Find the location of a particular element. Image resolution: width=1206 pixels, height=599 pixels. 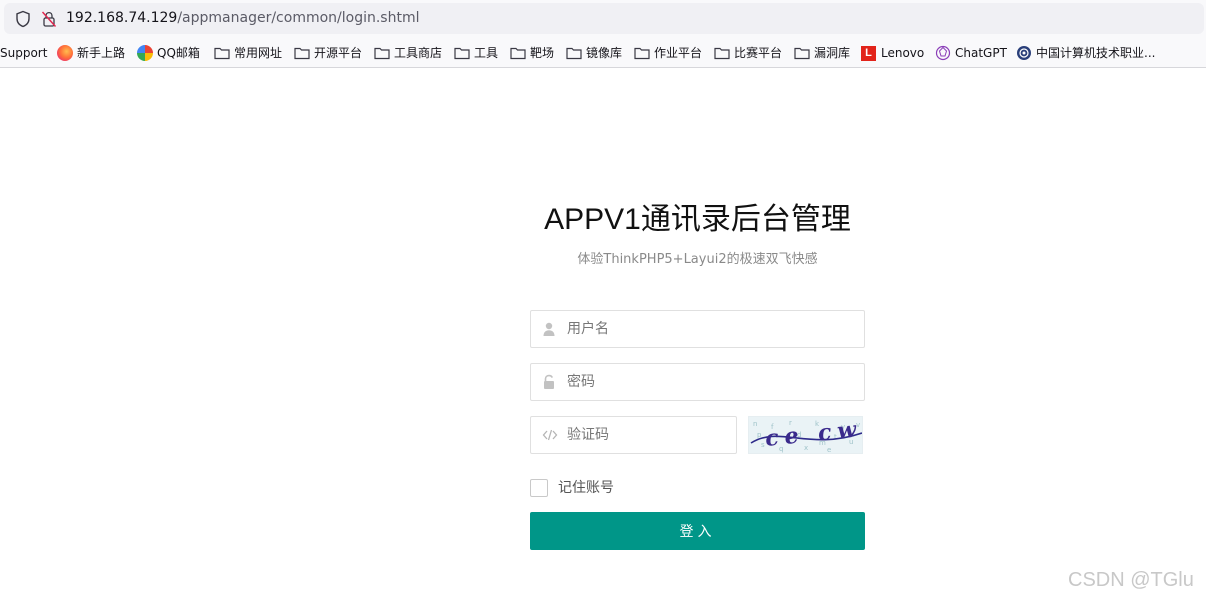

bookmark-label: ChatGPT is located at coordinates (981, 53).